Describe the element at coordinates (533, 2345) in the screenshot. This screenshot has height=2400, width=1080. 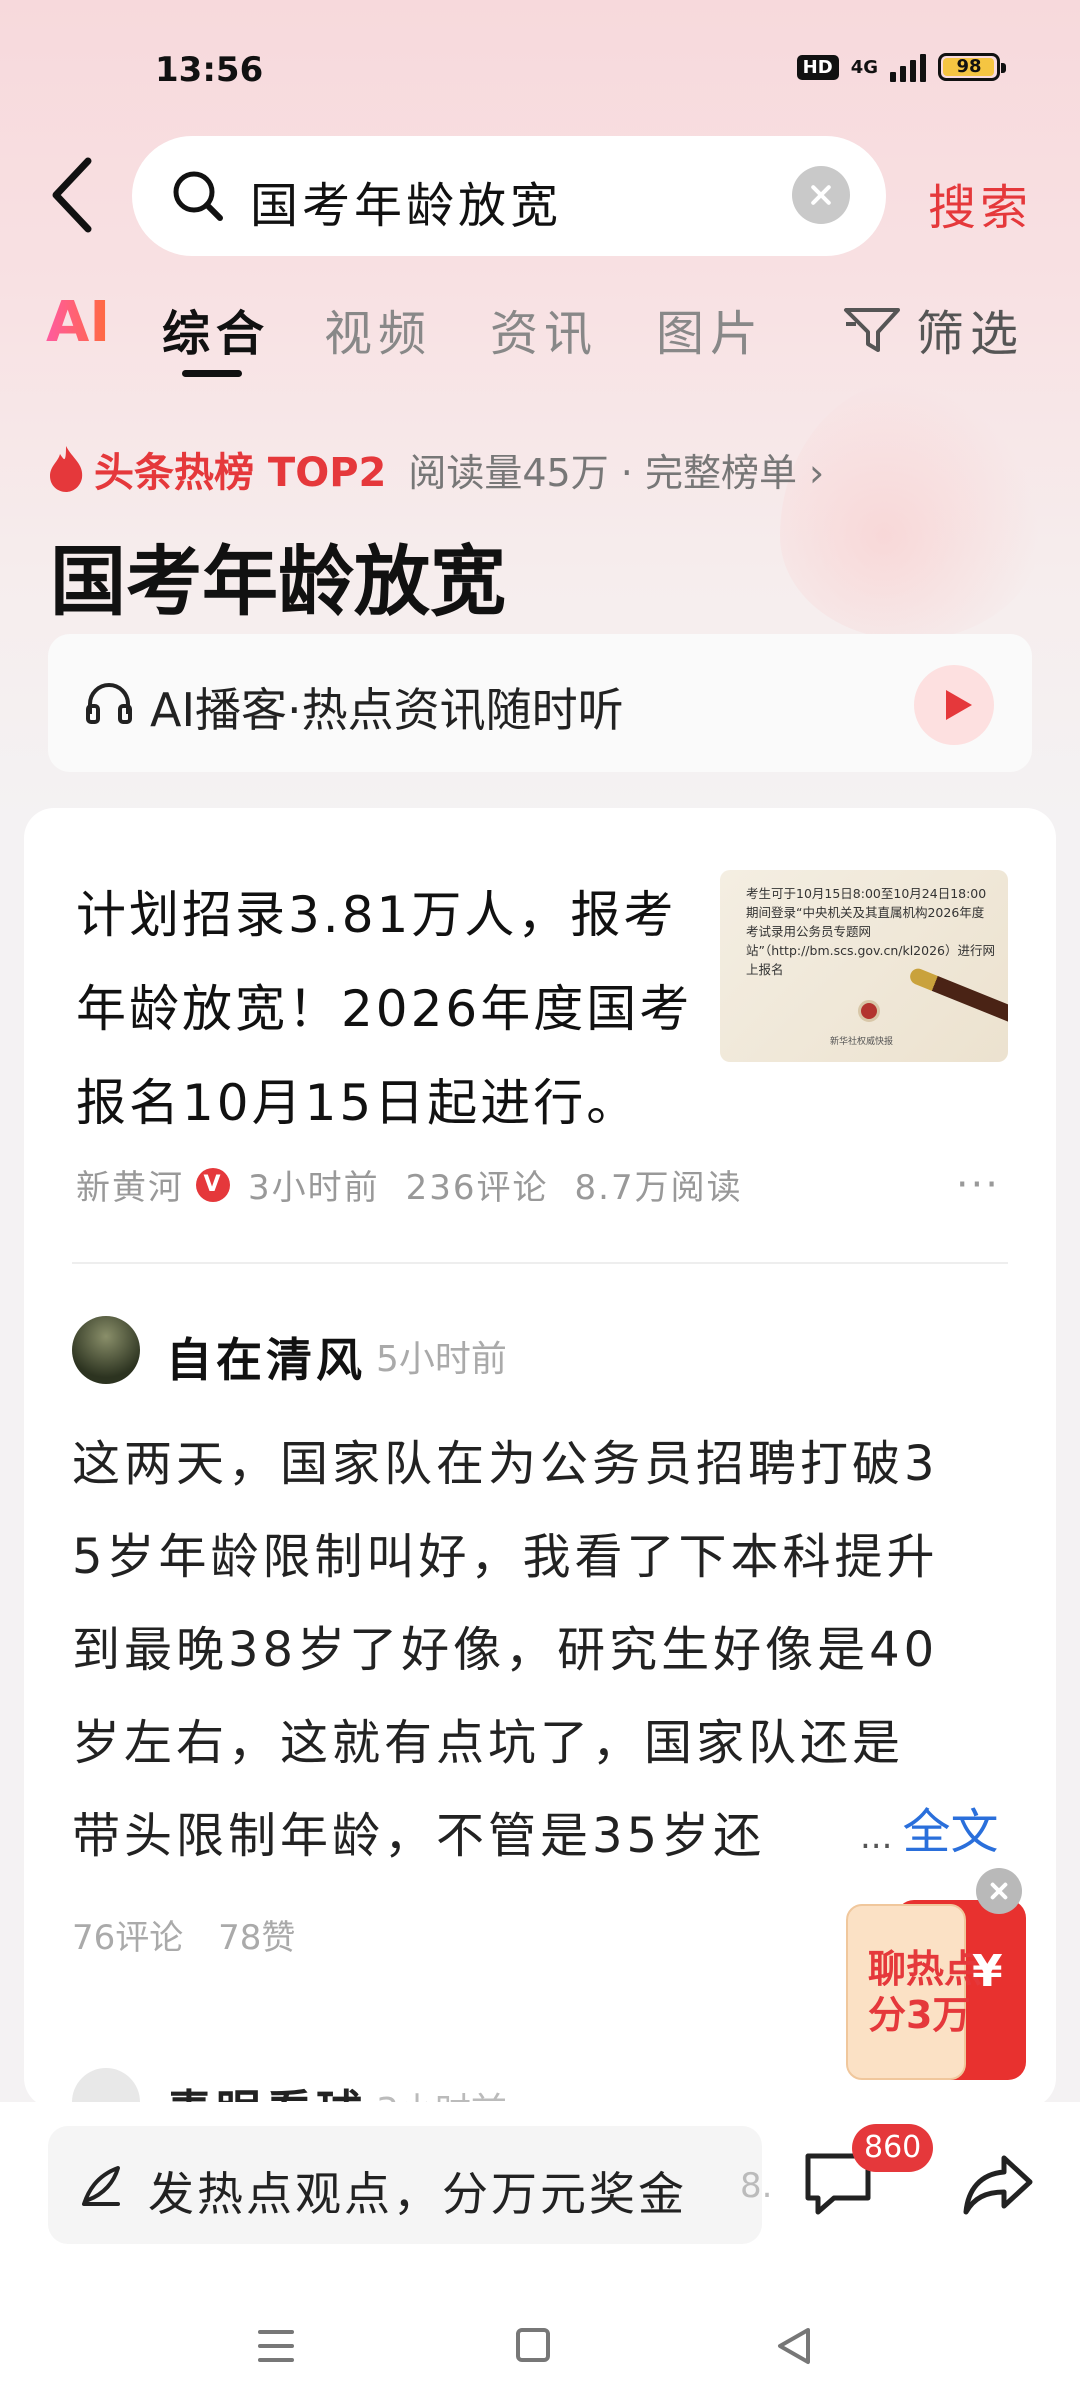
I see `home-icon` at that location.